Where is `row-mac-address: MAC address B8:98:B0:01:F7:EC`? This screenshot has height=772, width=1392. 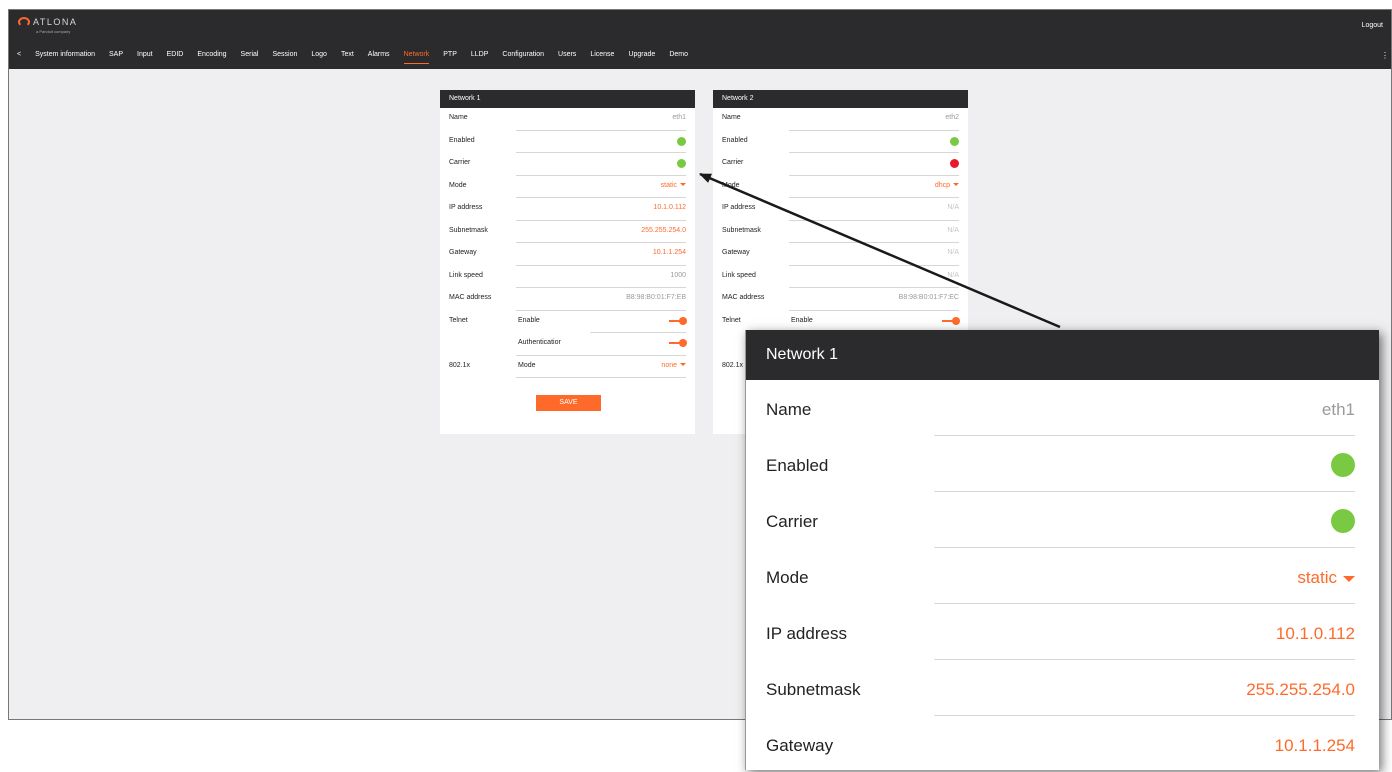 row-mac-address: MAC address B8:98:B0:01:F7:EC is located at coordinates (840, 299).